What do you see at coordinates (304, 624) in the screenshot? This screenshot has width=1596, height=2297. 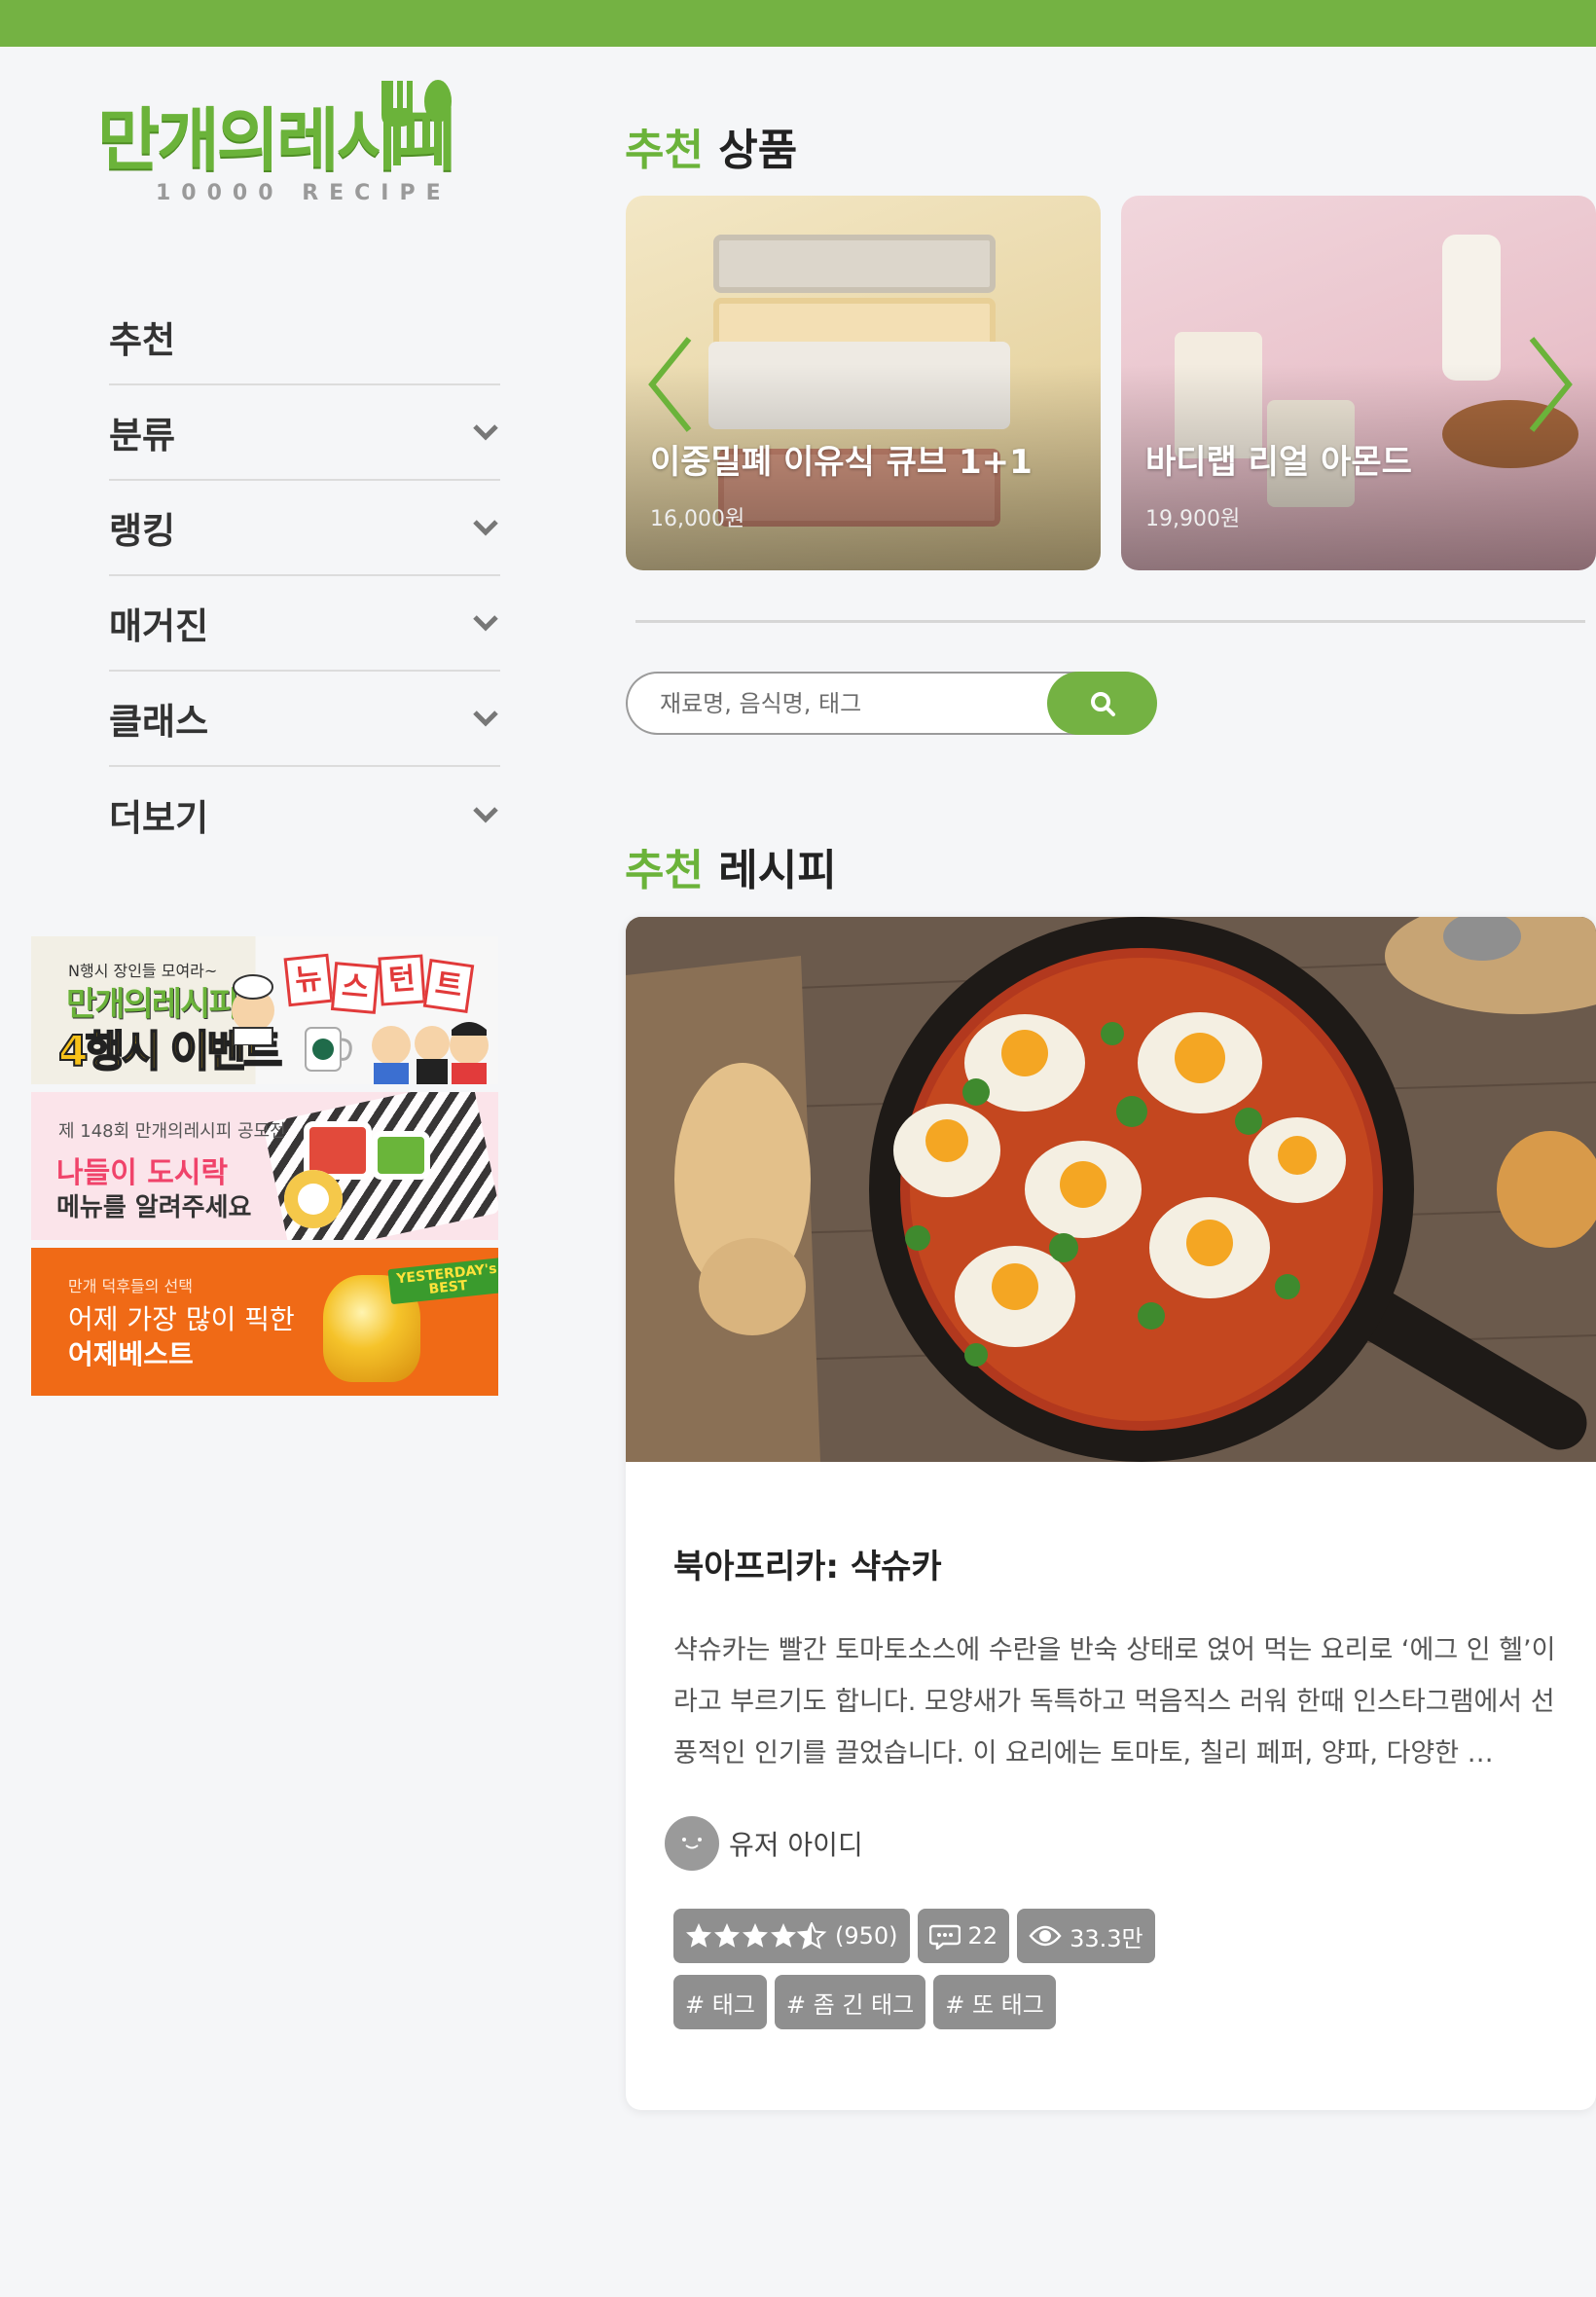 I see `nav-item-magazine: 매거진` at bounding box center [304, 624].